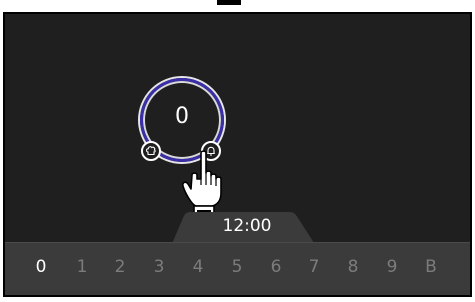 The width and height of the screenshot is (475, 302). Describe the element at coordinates (431, 267) in the screenshot. I see `keypad-key-b: B` at that location.